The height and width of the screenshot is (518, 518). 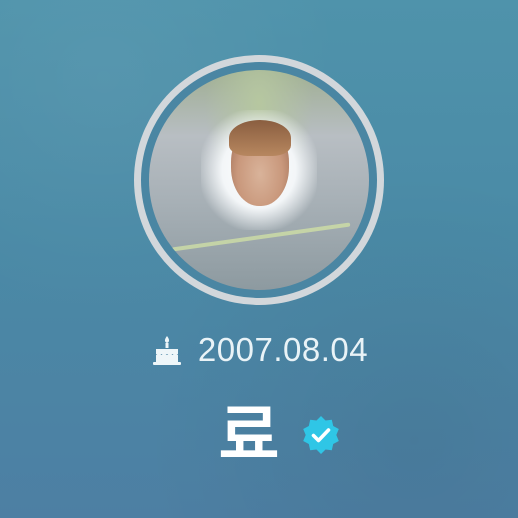 I want to click on birthday-date: 2007.08.04, so click(x=283, y=349).